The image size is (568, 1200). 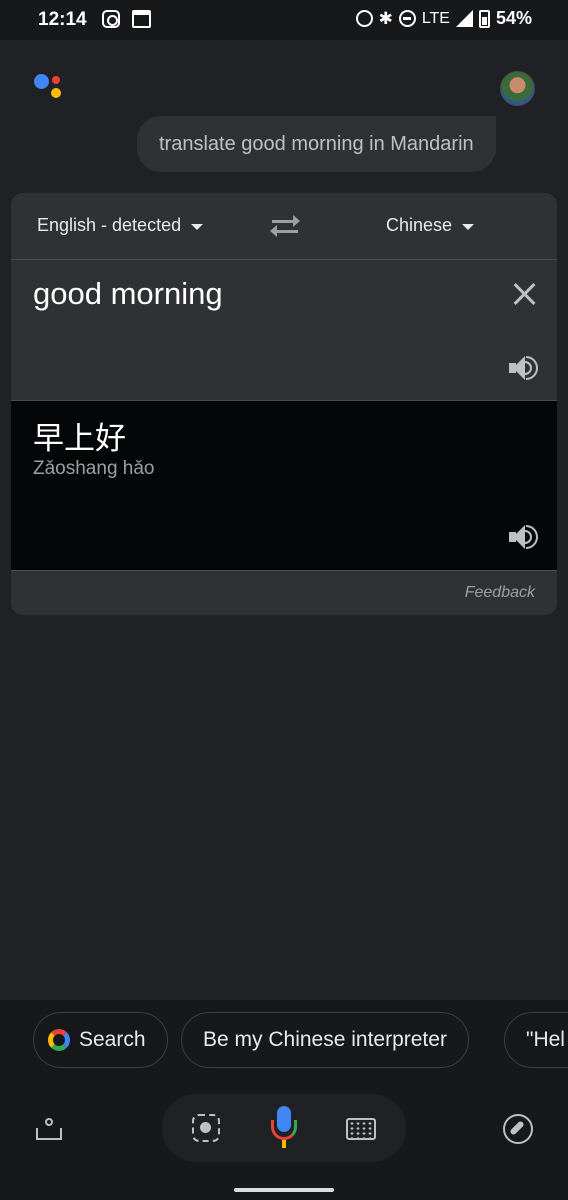 What do you see at coordinates (59, 1040) in the screenshot?
I see `google-logo-icon` at bounding box center [59, 1040].